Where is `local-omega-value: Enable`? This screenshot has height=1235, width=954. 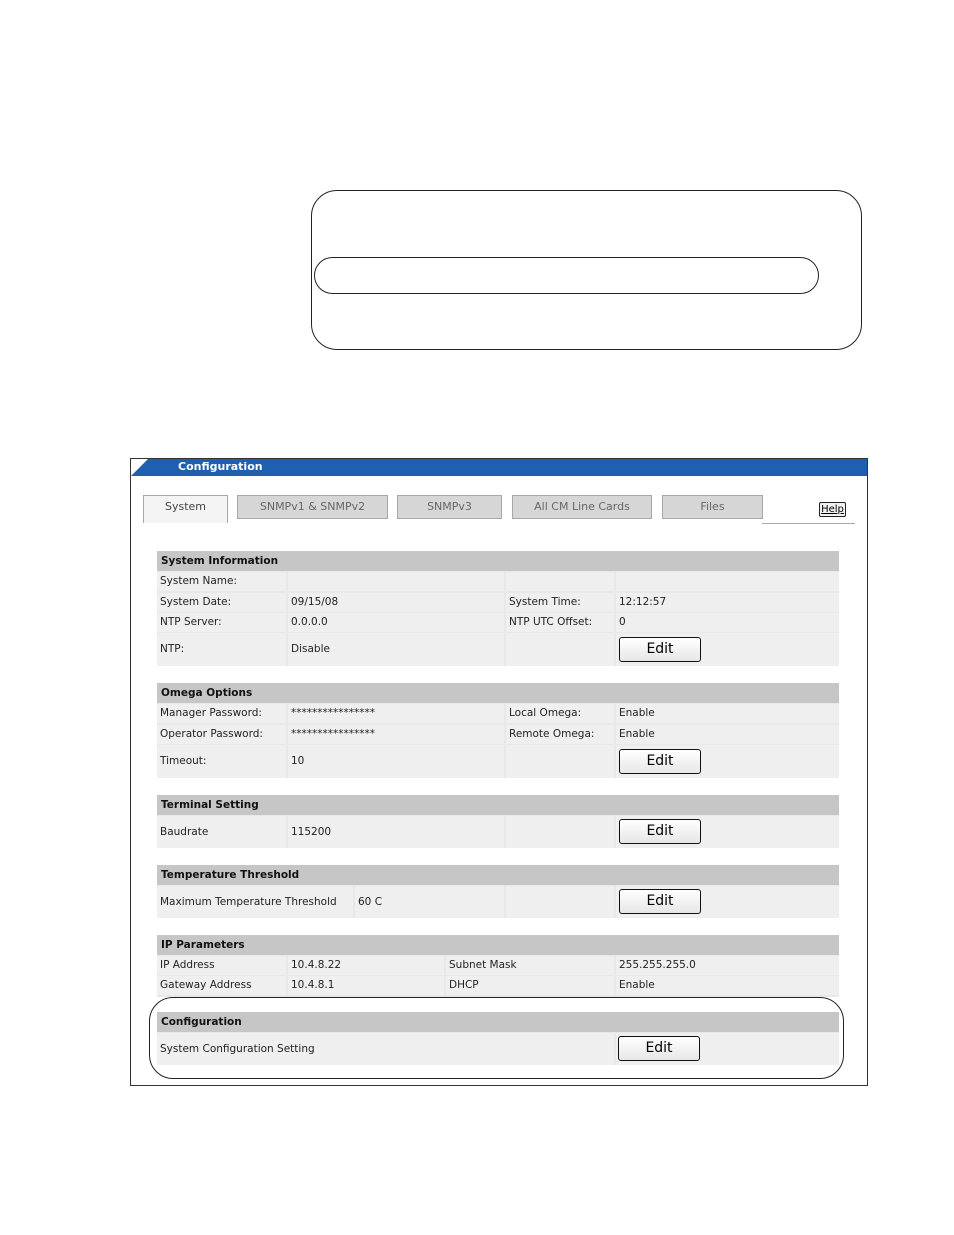 local-omega-value: Enable is located at coordinates (727, 713).